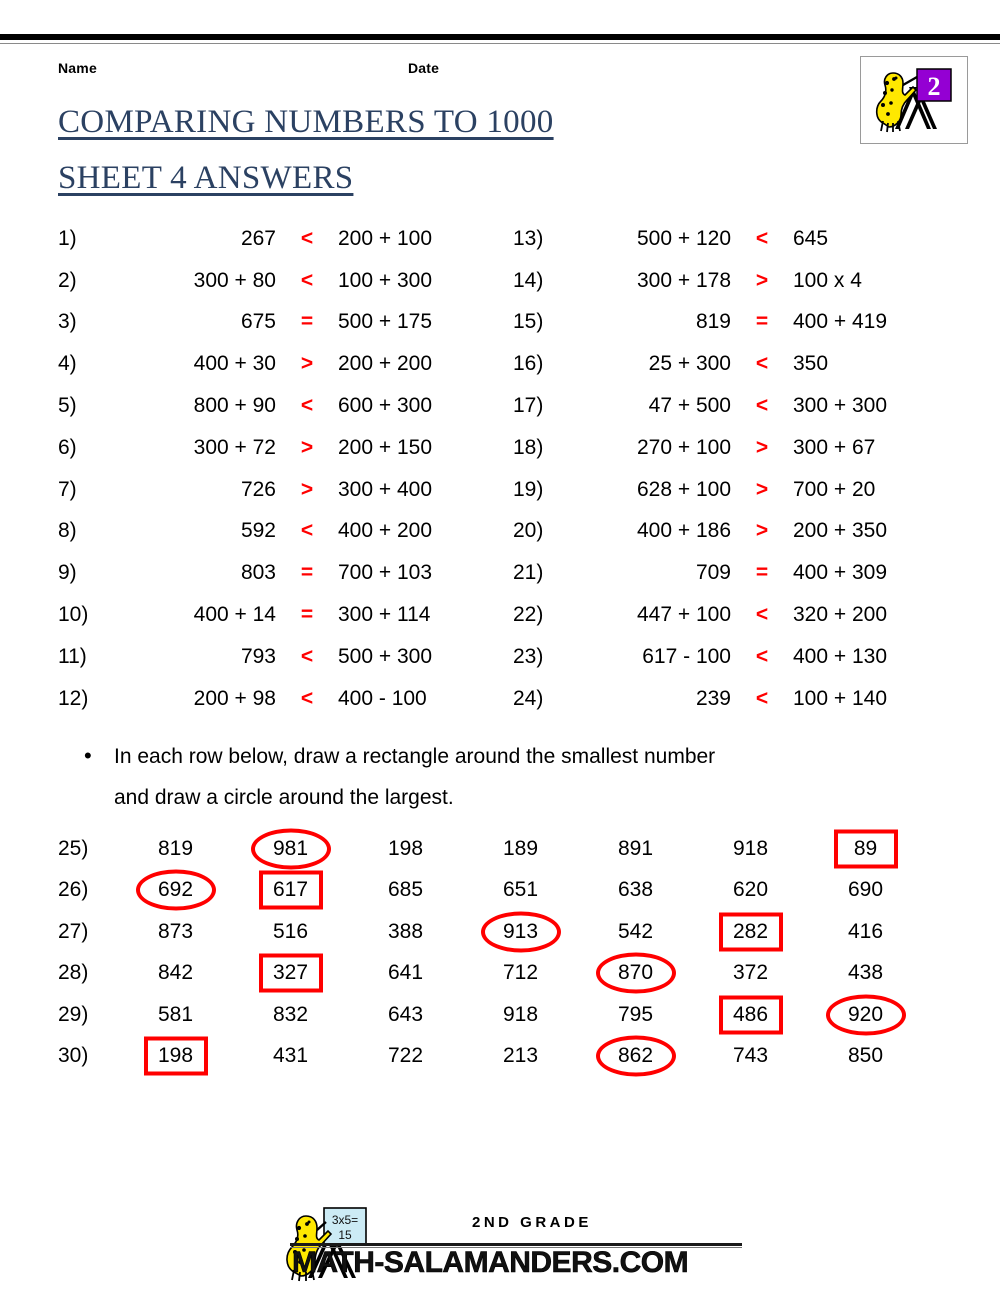  What do you see at coordinates (290, 848) in the screenshot?
I see `number-value: 981` at bounding box center [290, 848].